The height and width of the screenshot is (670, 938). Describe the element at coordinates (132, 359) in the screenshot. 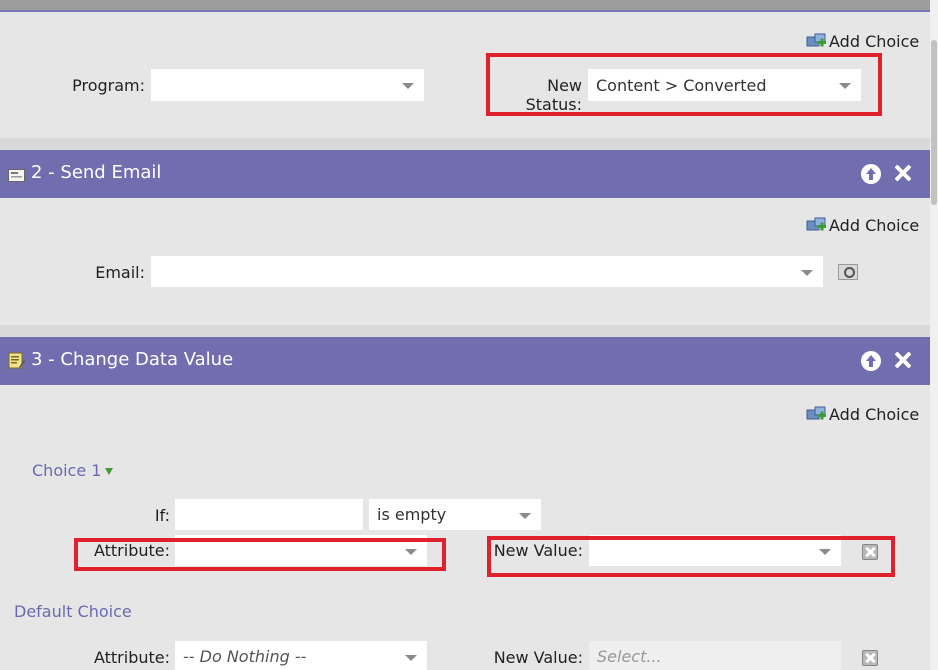

I see `flow-step-3-title: 3 - Change Data Value` at that location.